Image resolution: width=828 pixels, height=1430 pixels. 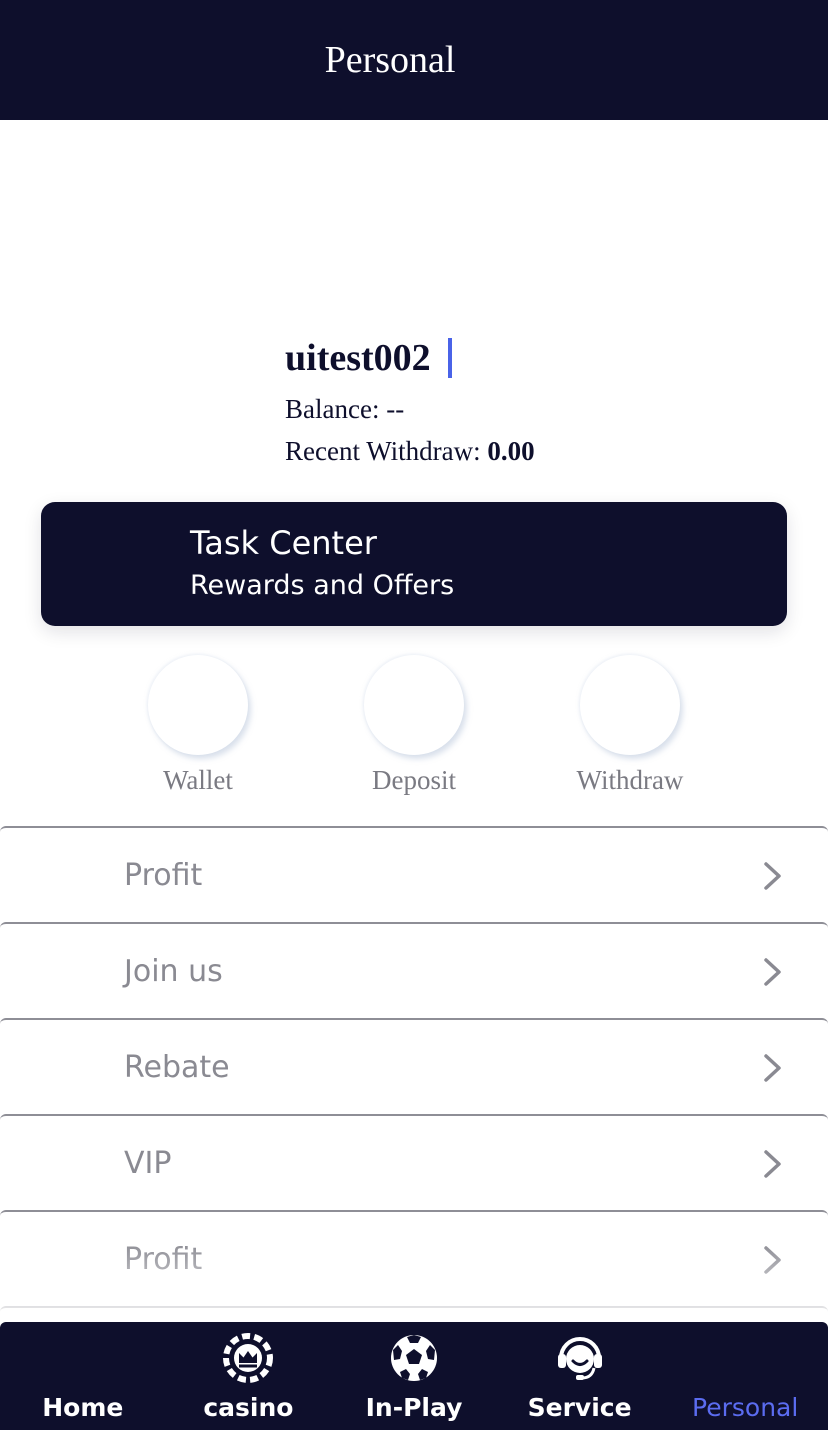 What do you see at coordinates (414, 874) in the screenshot?
I see `menu-item-profit: Profit` at bounding box center [414, 874].